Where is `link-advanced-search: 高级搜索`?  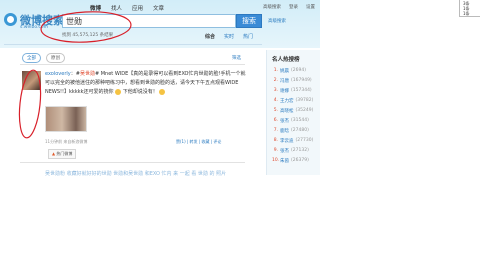 link-advanced-search: 高级搜索 is located at coordinates (272, 7).